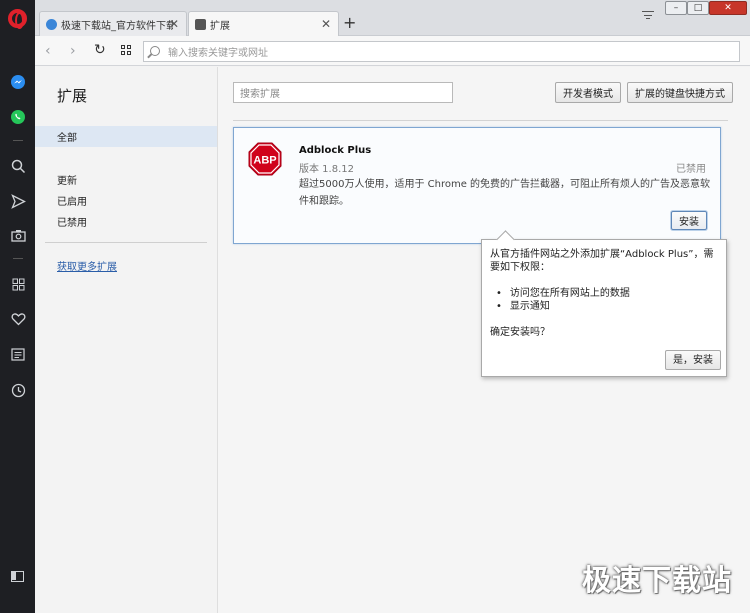 The image size is (750, 613). Describe the element at coordinates (73, 51) in the screenshot. I see `forward-button: ›` at that location.